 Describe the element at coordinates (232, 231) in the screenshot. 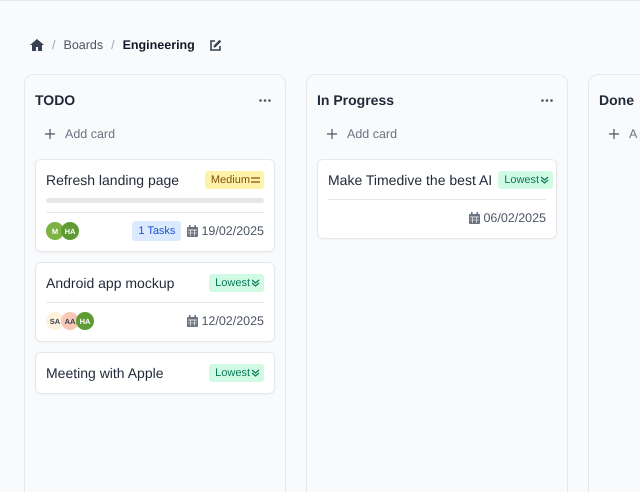

I see `due-date: 19/02/2025` at that location.